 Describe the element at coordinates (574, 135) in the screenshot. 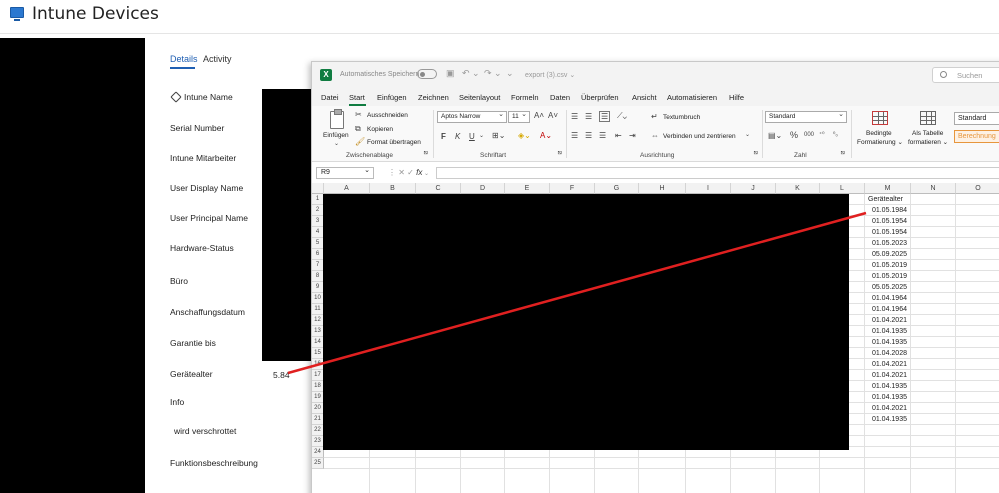

I see `align-left-icon: ☰` at that location.